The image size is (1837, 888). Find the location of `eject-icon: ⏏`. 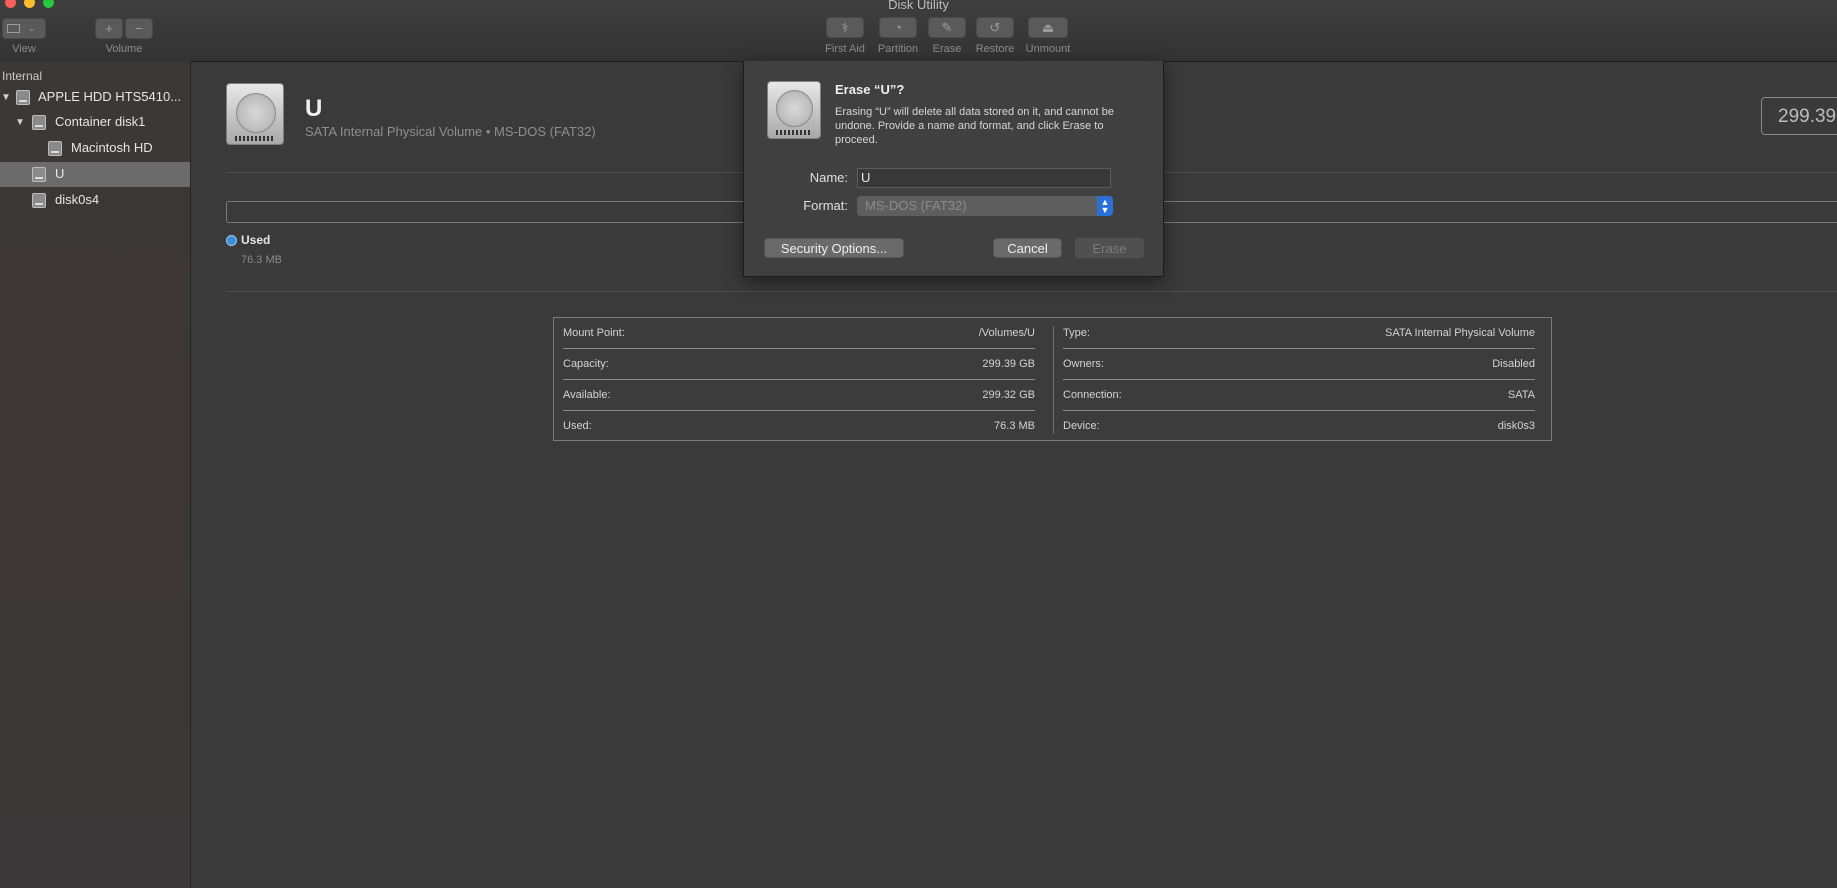

eject-icon: ⏏ is located at coordinates (1048, 27).